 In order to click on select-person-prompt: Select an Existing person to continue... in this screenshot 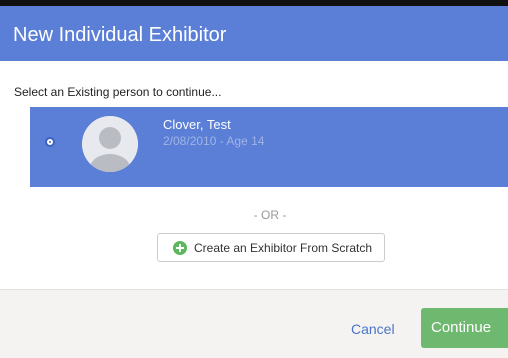, I will do `click(118, 92)`.